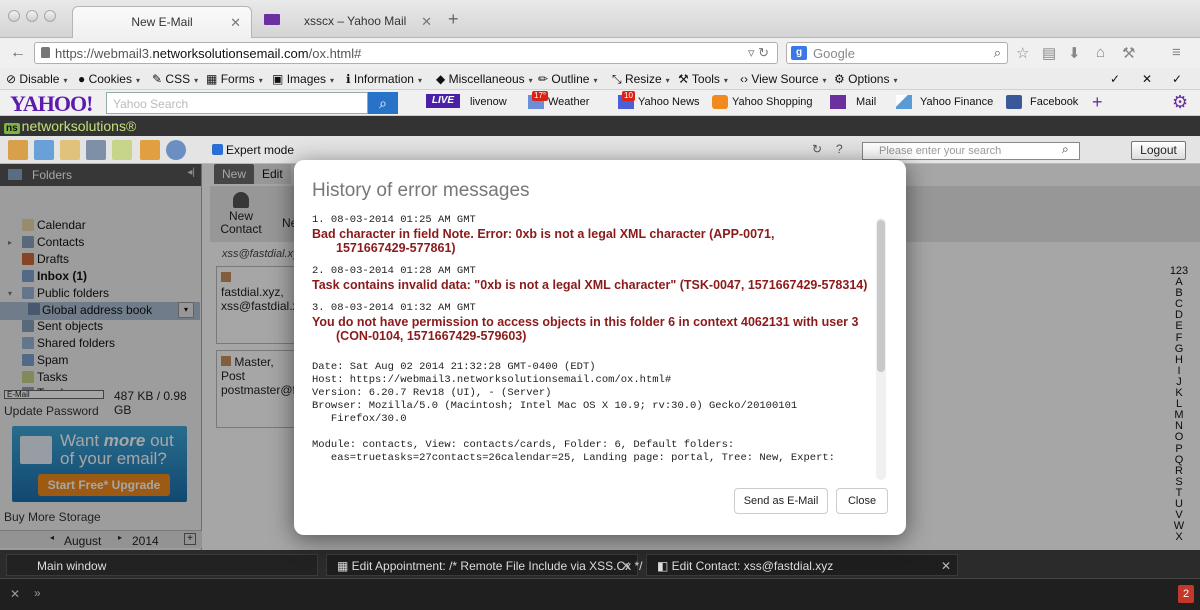 This screenshot has height=610, width=1200. What do you see at coordinates (956, 102) in the screenshot?
I see `yahoo-link-finance: Yahoo Finance` at bounding box center [956, 102].